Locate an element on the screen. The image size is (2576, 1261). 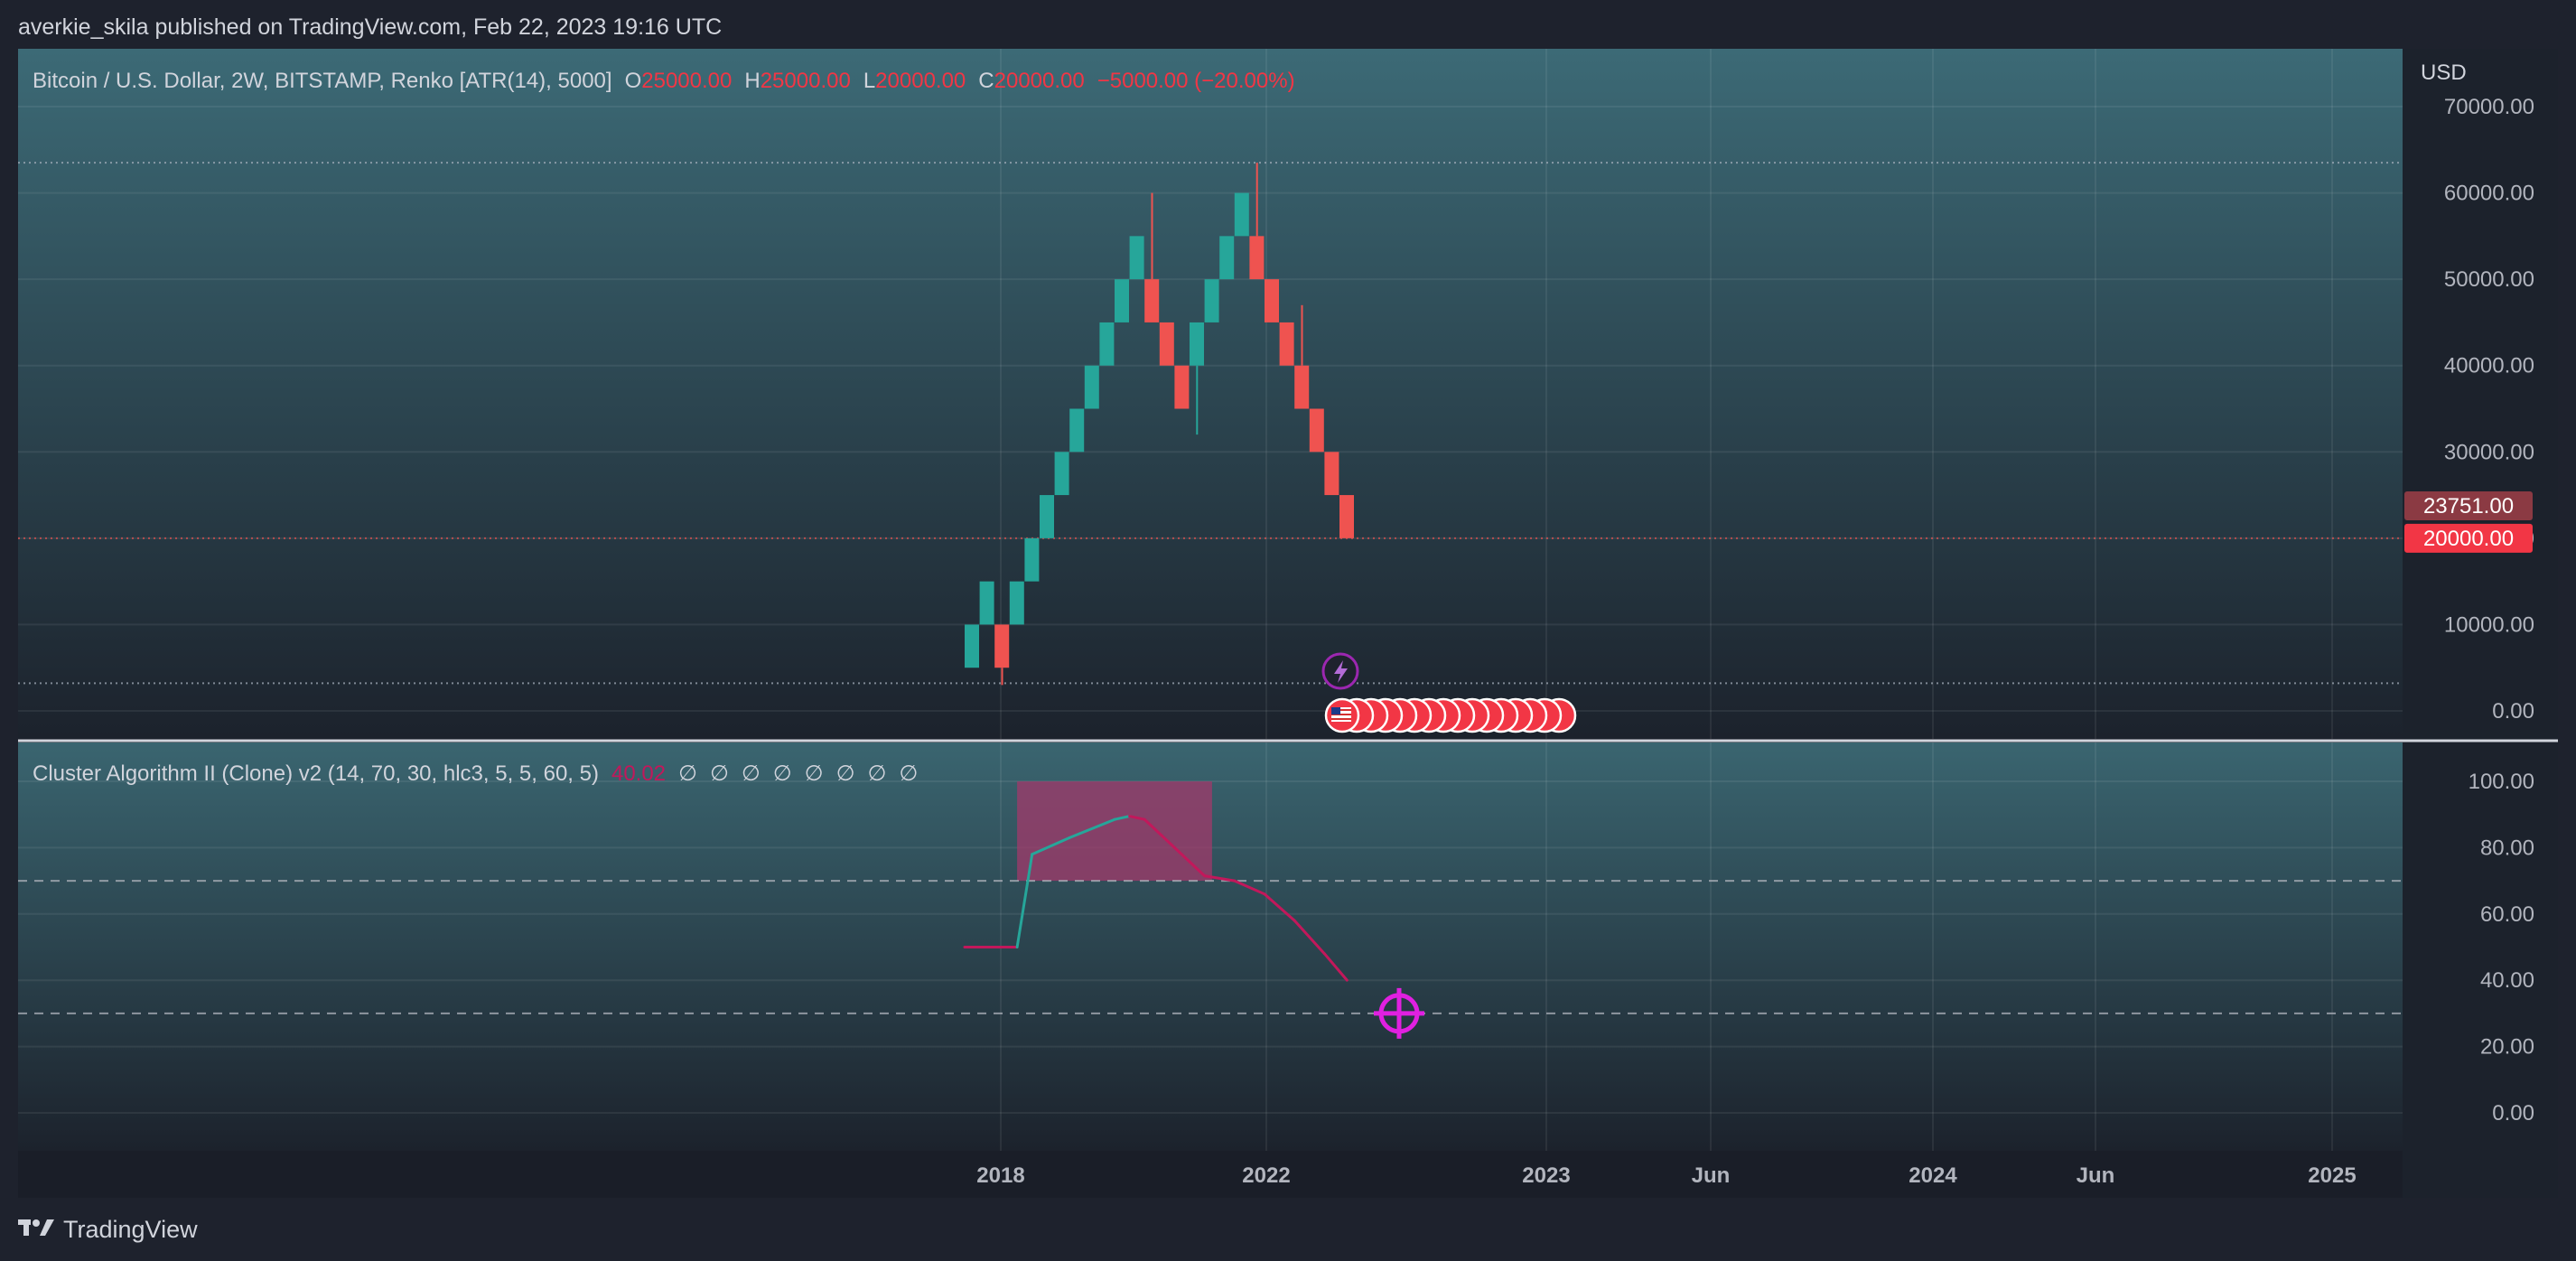
price-tick-label: 70000.00 is located at coordinates (2489, 107).